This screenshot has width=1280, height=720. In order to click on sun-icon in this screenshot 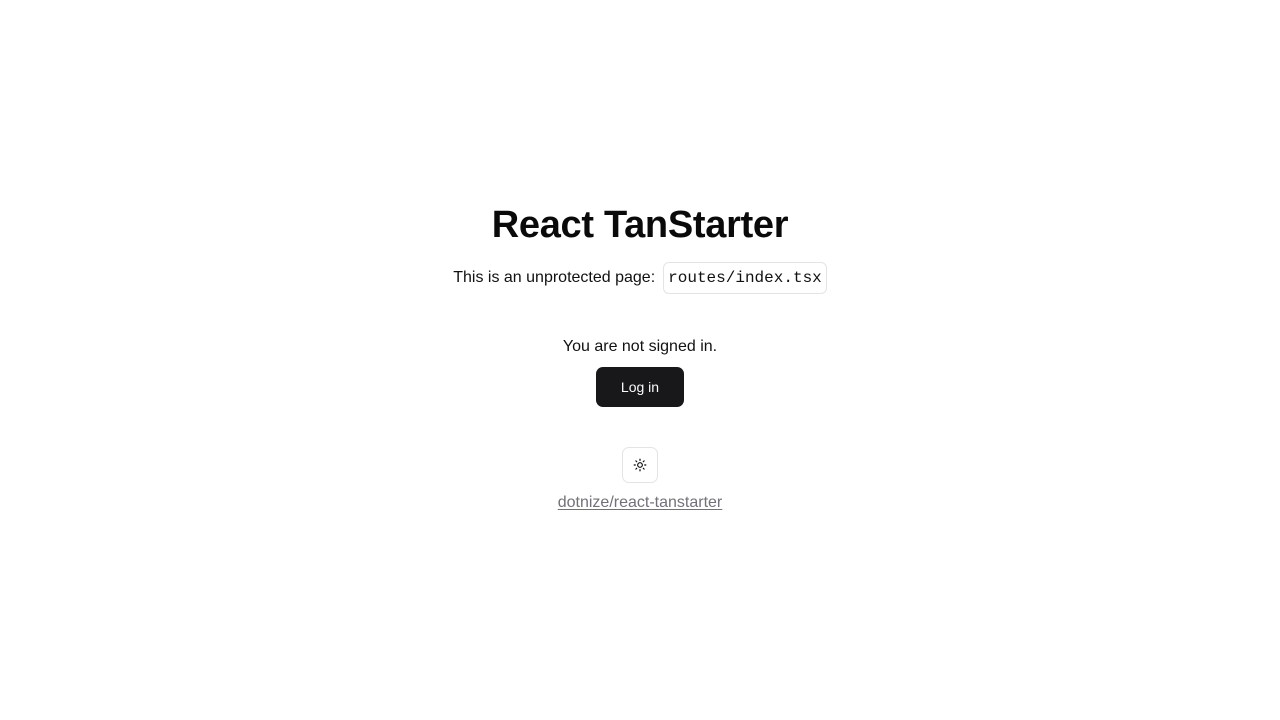, I will do `click(640, 465)`.